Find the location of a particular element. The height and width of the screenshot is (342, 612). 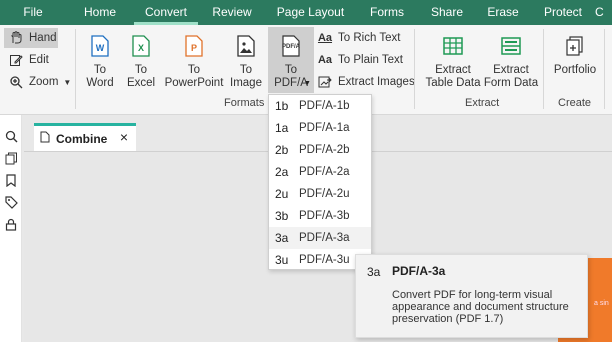

pages-icon is located at coordinates (11, 158).